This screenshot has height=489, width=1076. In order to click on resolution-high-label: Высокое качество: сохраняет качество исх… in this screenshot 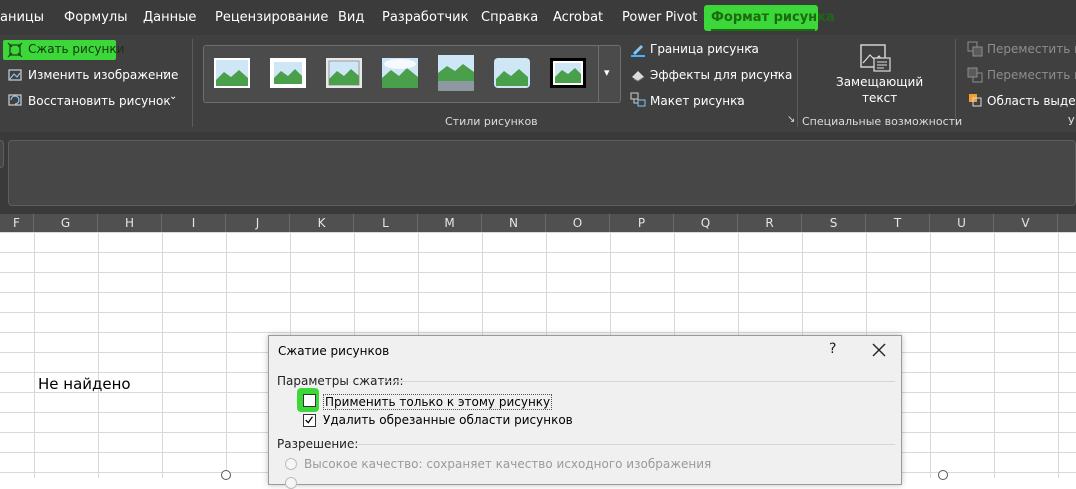, I will do `click(507, 464)`.